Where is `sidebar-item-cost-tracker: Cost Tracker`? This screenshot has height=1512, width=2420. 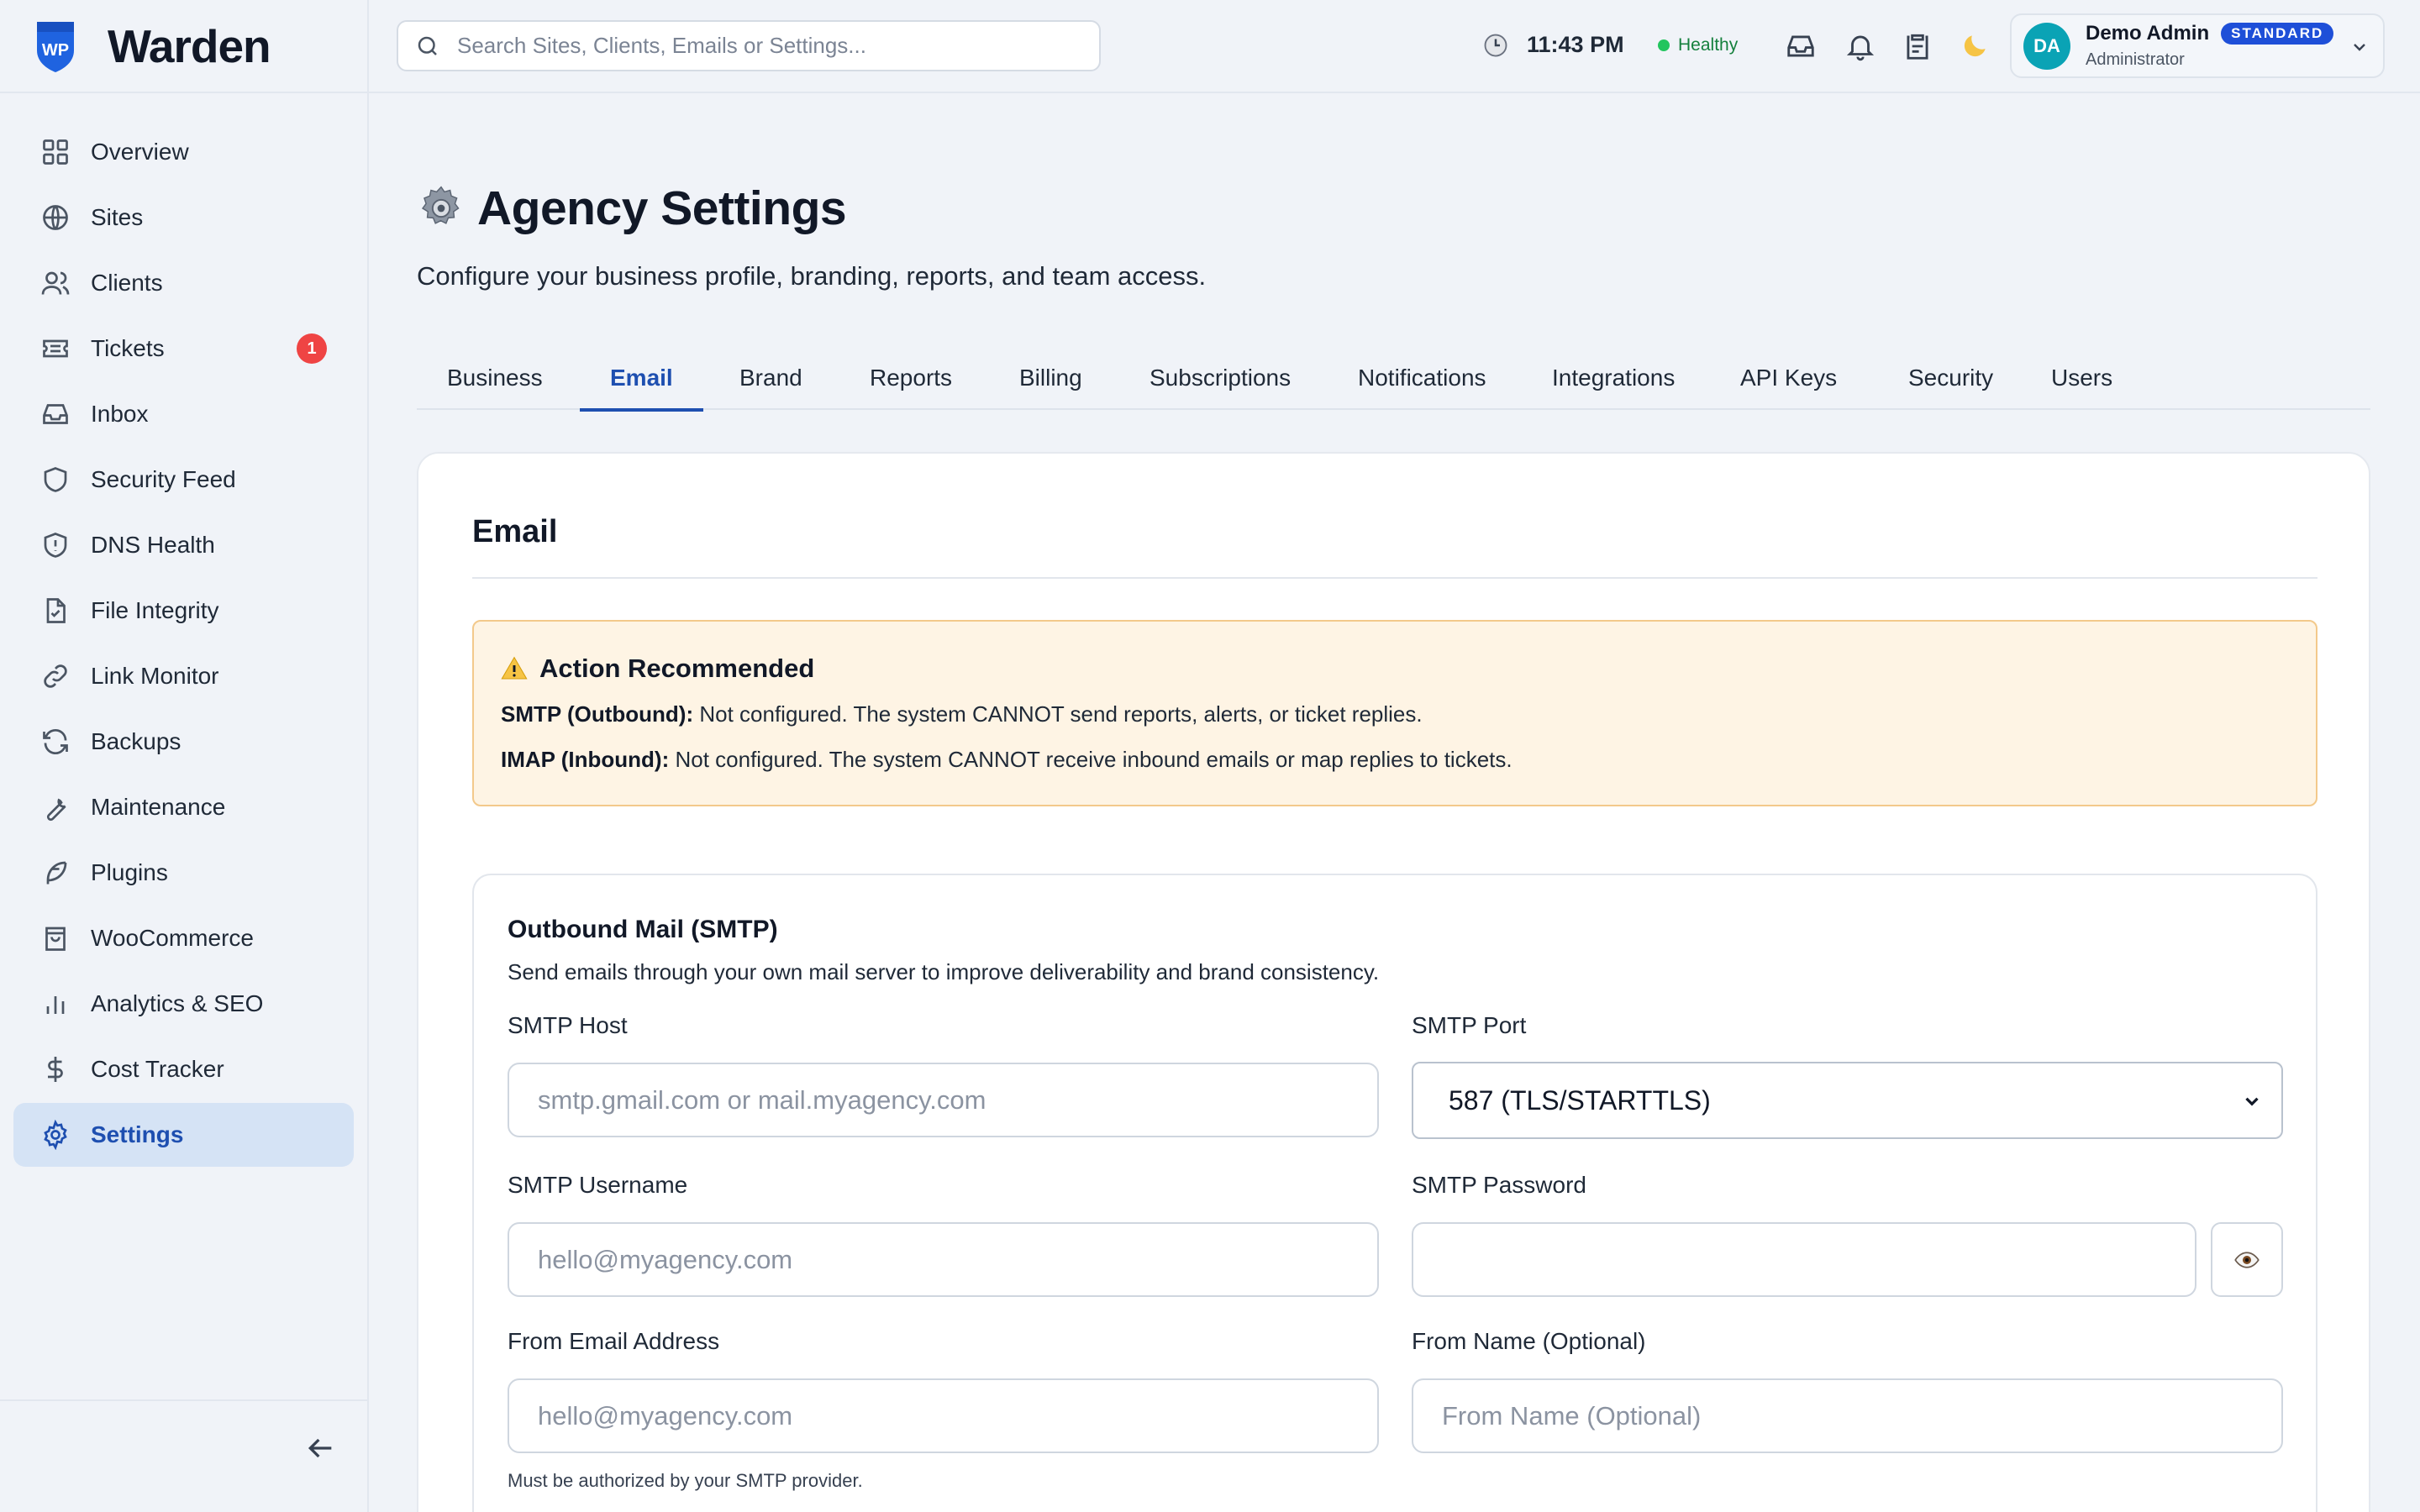 sidebar-item-cost-tracker: Cost Tracker is located at coordinates (183, 1069).